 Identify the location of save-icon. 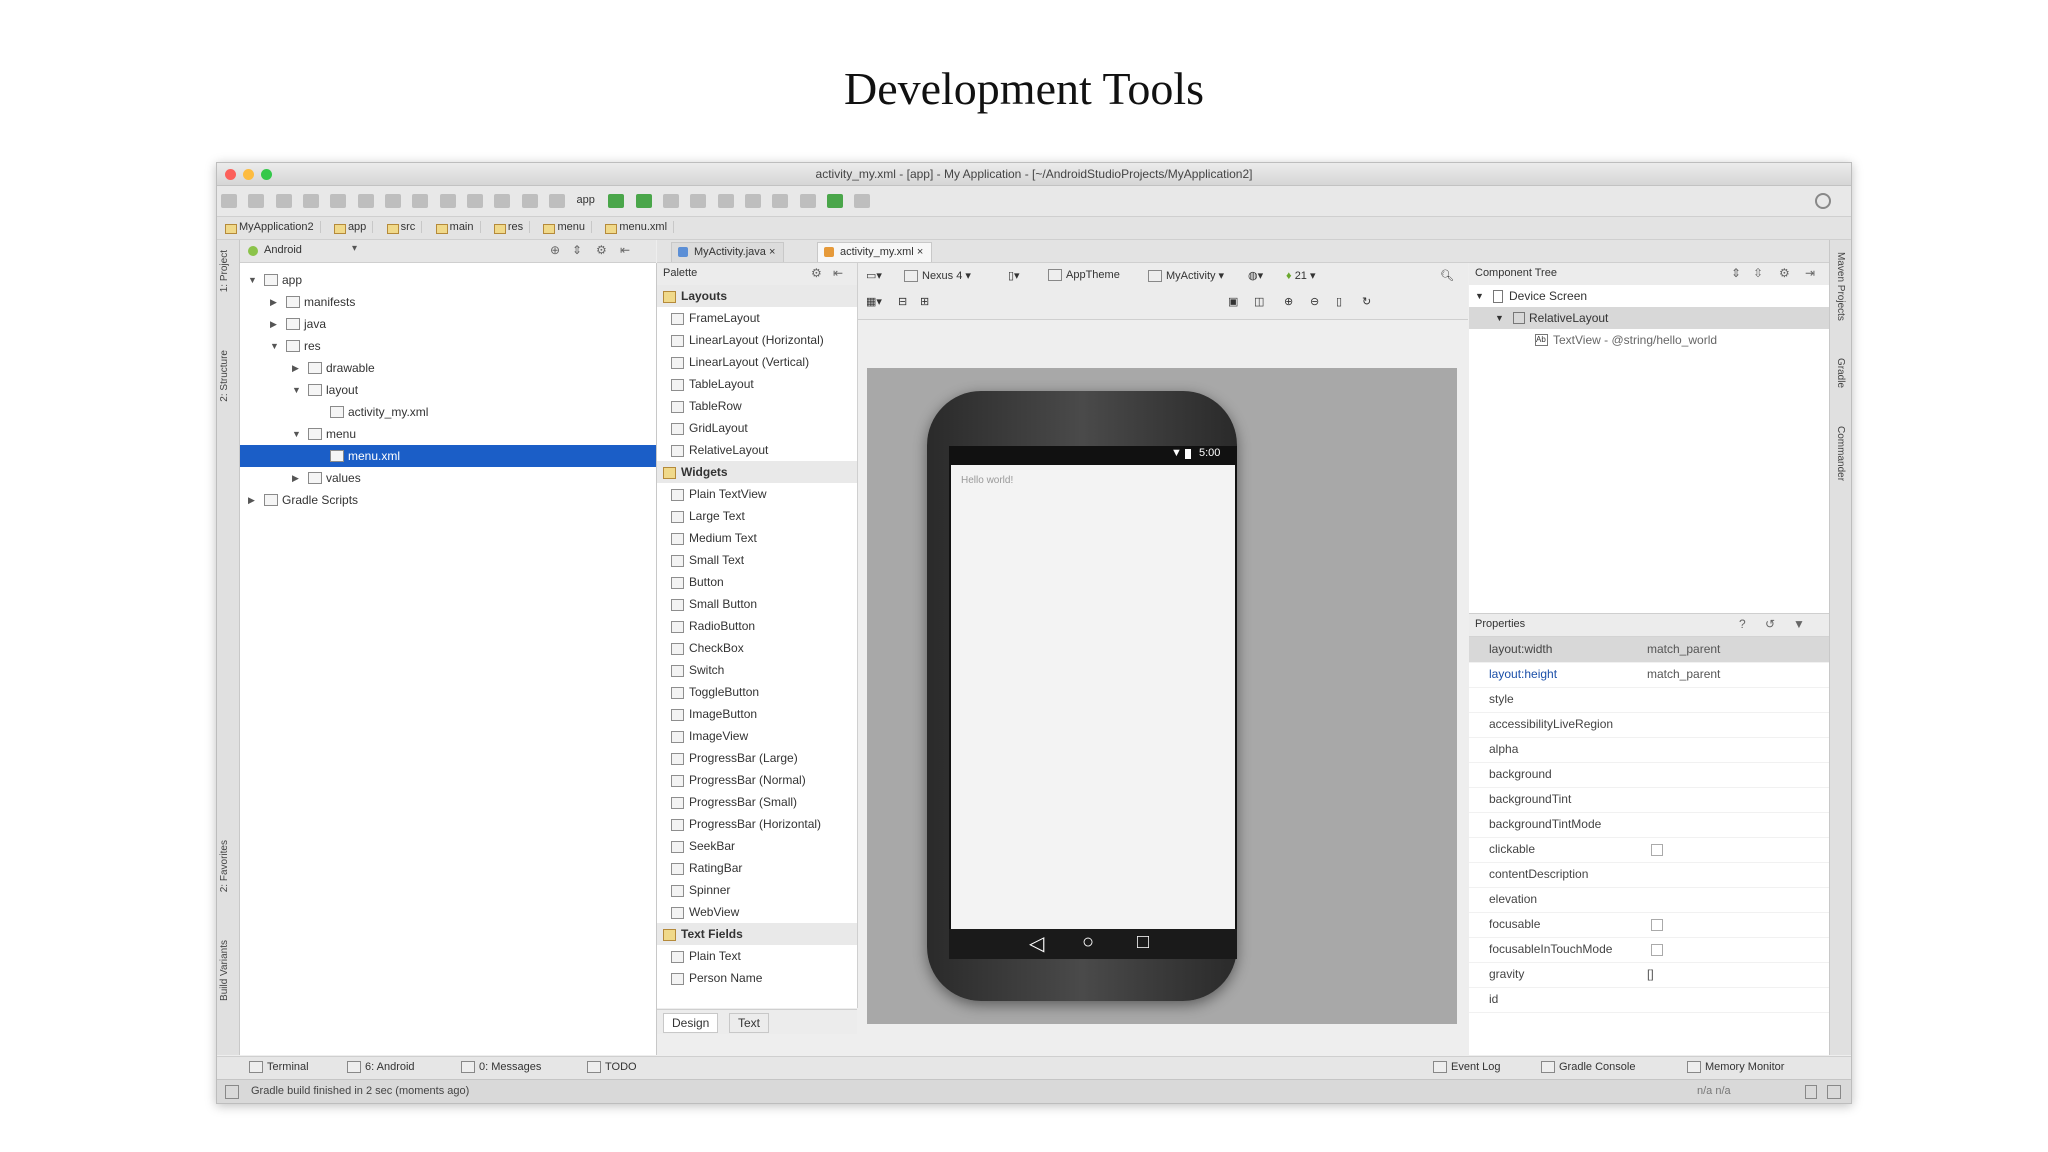
(256, 201).